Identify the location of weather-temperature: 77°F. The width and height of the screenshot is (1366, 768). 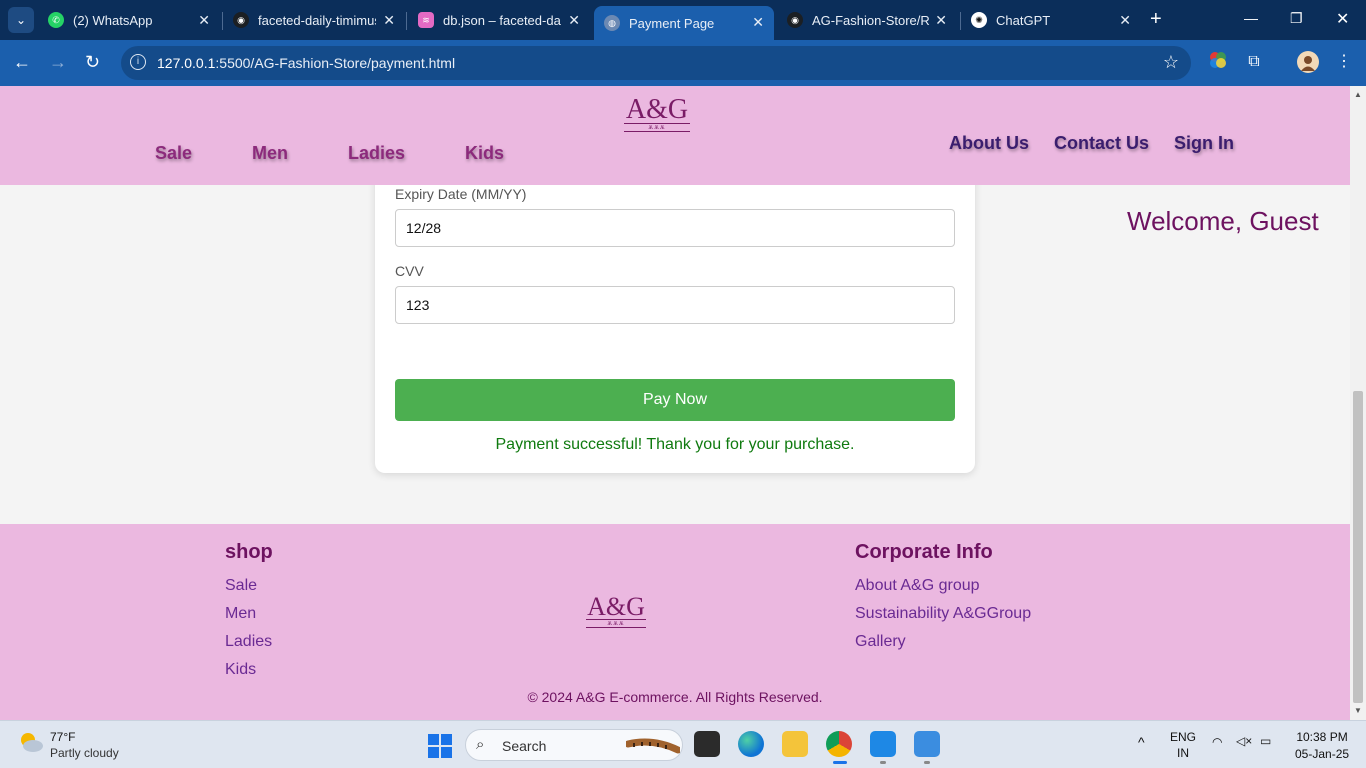
(62, 737).